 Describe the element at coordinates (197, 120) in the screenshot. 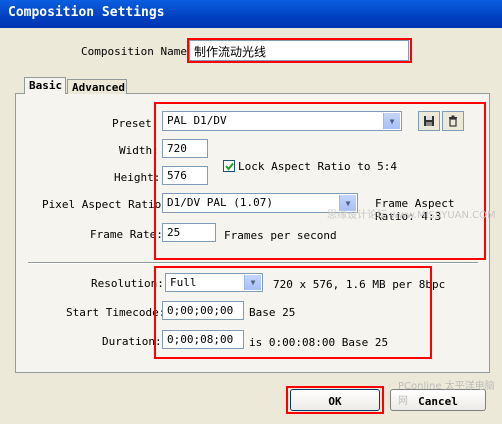

I see `preset-value: PAL D1/DV` at that location.